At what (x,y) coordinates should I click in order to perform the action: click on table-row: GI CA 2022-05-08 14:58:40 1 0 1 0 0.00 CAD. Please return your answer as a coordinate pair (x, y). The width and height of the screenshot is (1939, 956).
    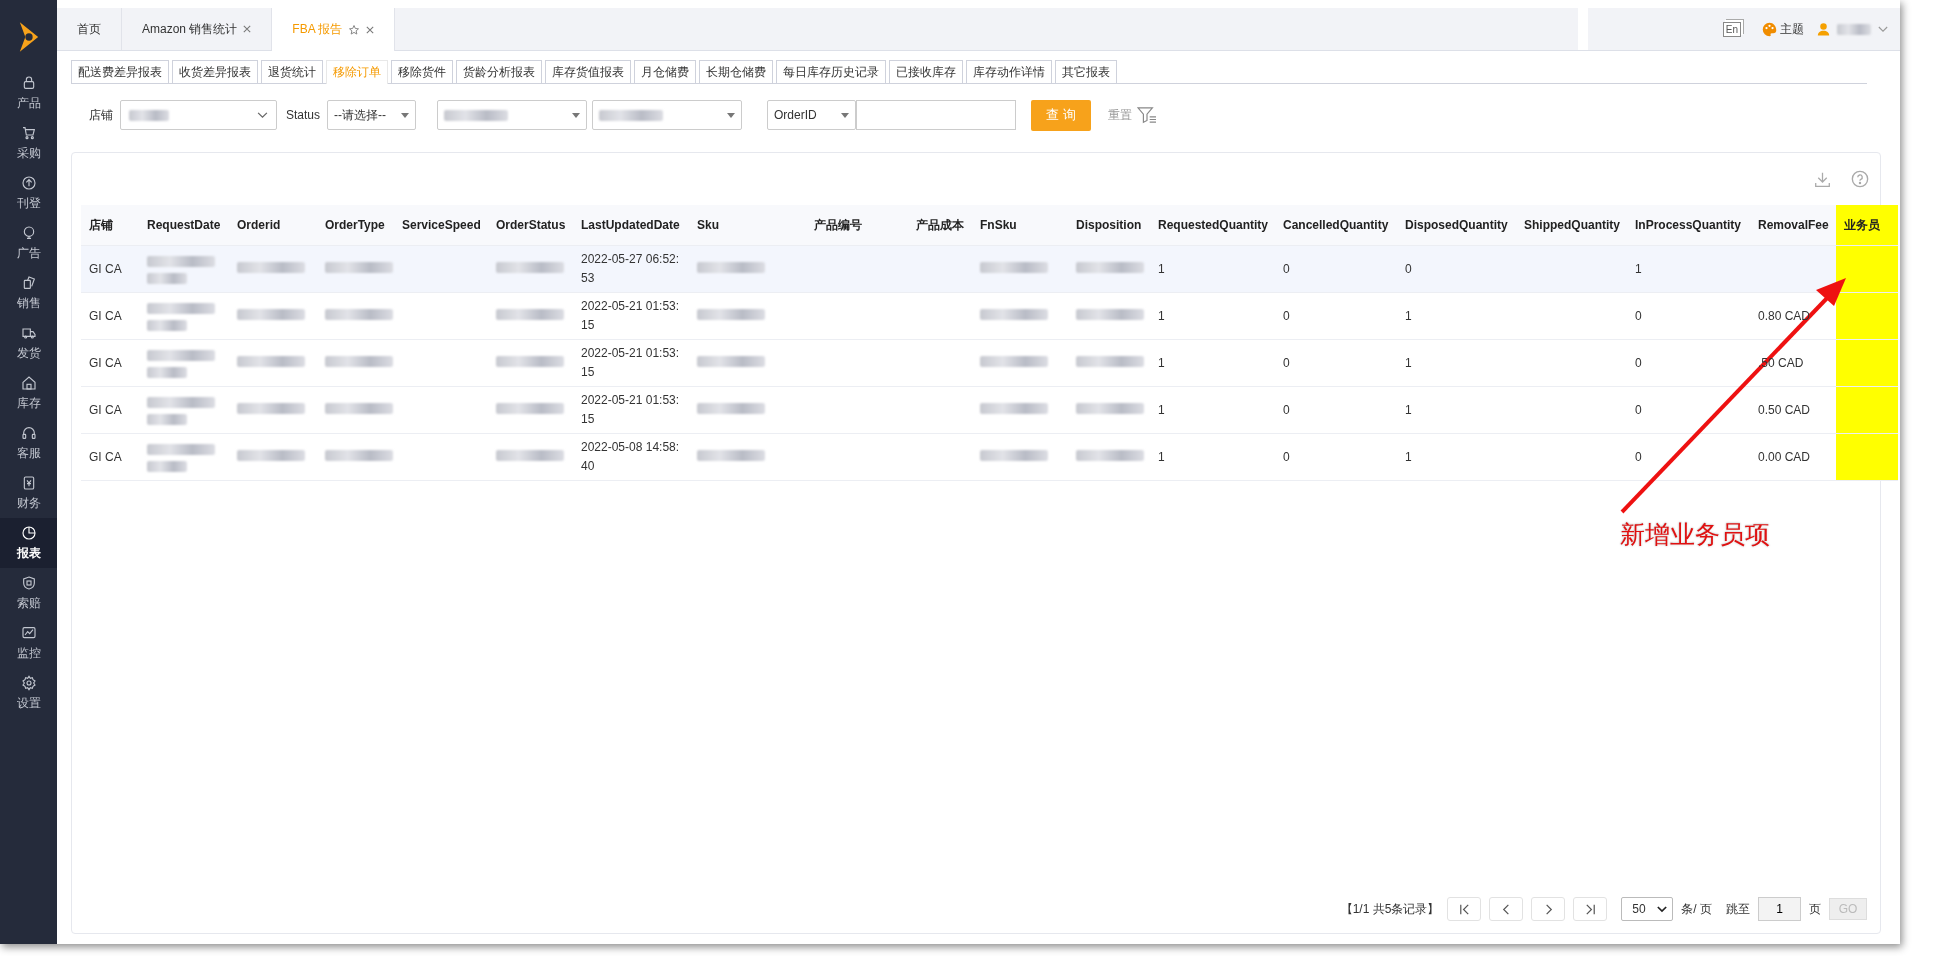
    Looking at the image, I should click on (989, 457).